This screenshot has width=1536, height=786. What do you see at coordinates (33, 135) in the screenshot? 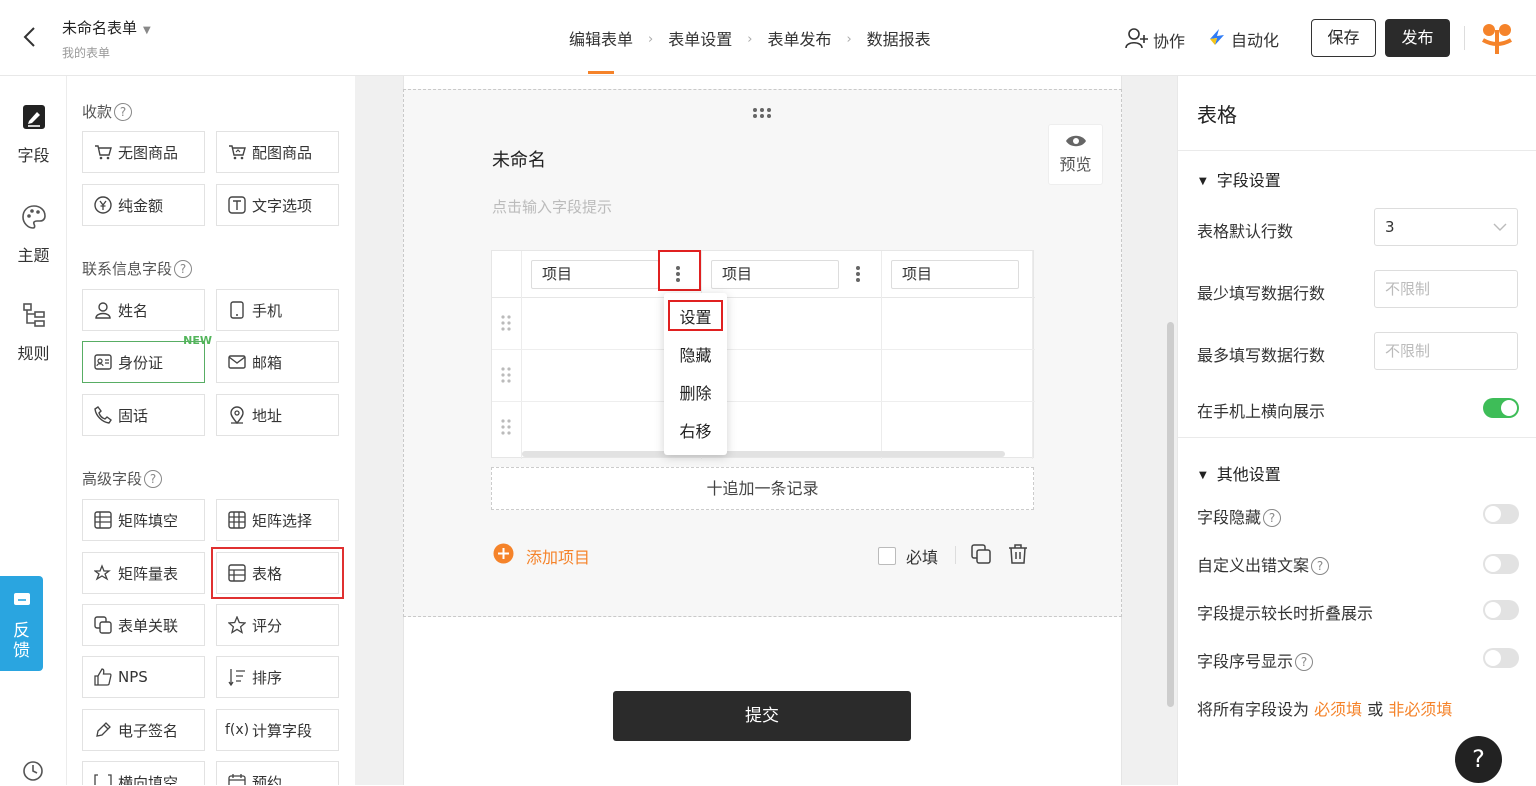
I see `nav-fields: 字段` at bounding box center [33, 135].